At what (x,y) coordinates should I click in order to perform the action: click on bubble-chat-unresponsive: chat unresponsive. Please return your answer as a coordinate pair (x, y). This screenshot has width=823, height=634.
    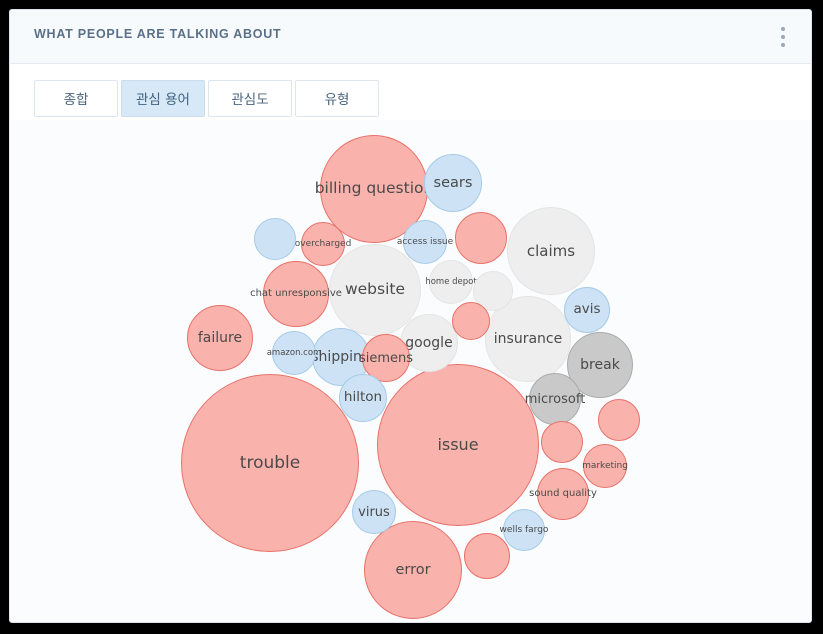
    Looking at the image, I should click on (296, 294).